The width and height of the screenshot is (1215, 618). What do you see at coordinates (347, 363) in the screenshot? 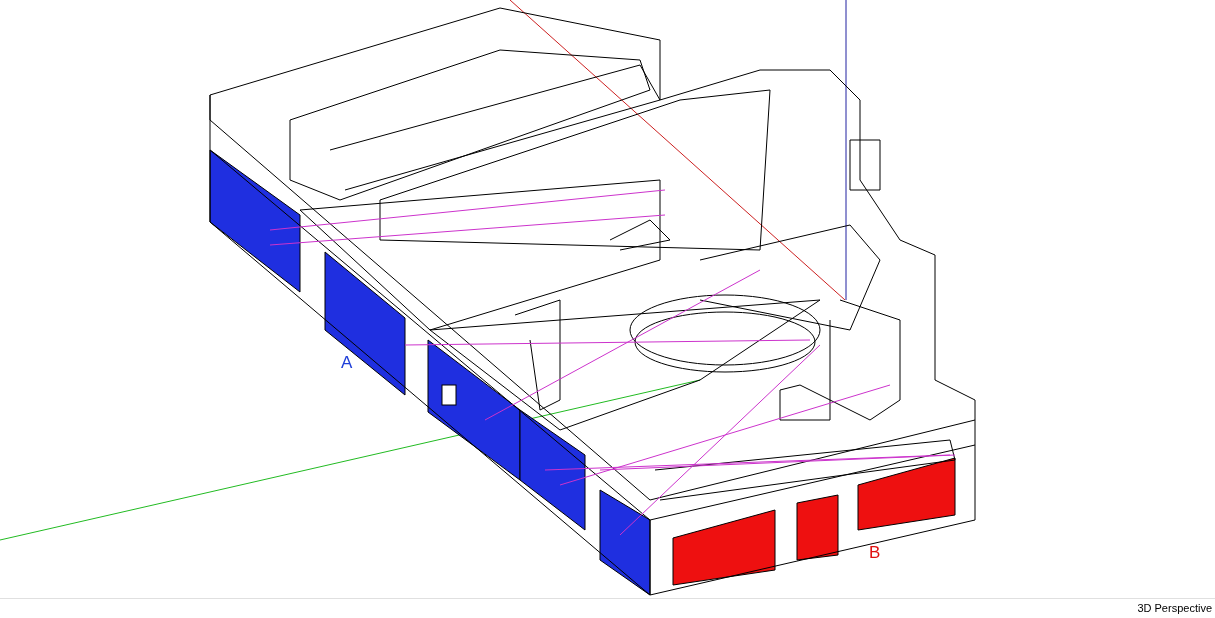
I see `label-text: A` at bounding box center [347, 363].